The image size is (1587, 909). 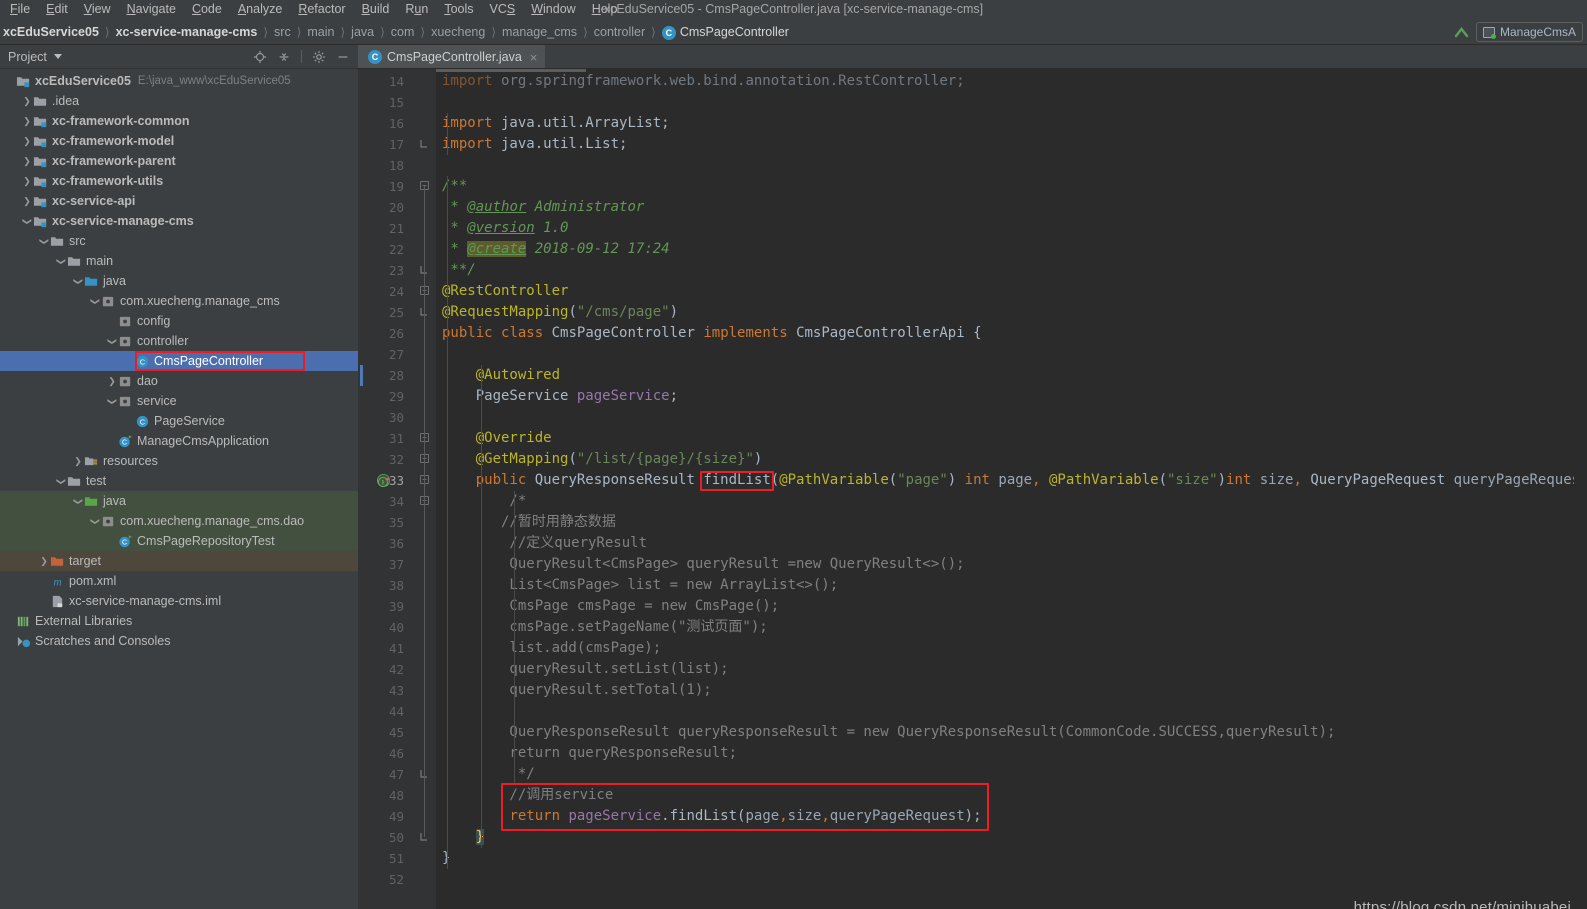 What do you see at coordinates (179, 541) in the screenshot?
I see `tree-node-cmspagerepositorytest: C CmsPageRepositoryTest` at bounding box center [179, 541].